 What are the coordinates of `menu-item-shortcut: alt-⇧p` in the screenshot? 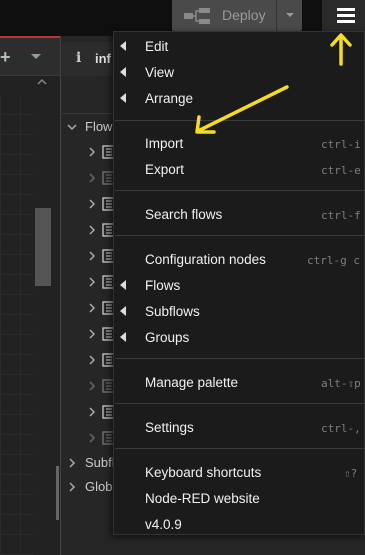 It's located at (341, 383).